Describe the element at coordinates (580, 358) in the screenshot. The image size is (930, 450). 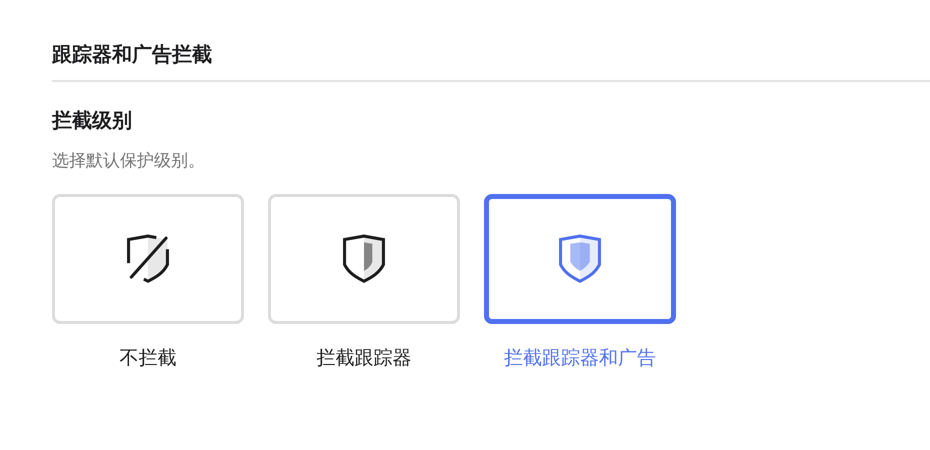
I see `level-option-label: 拦截跟踪器和广告` at that location.